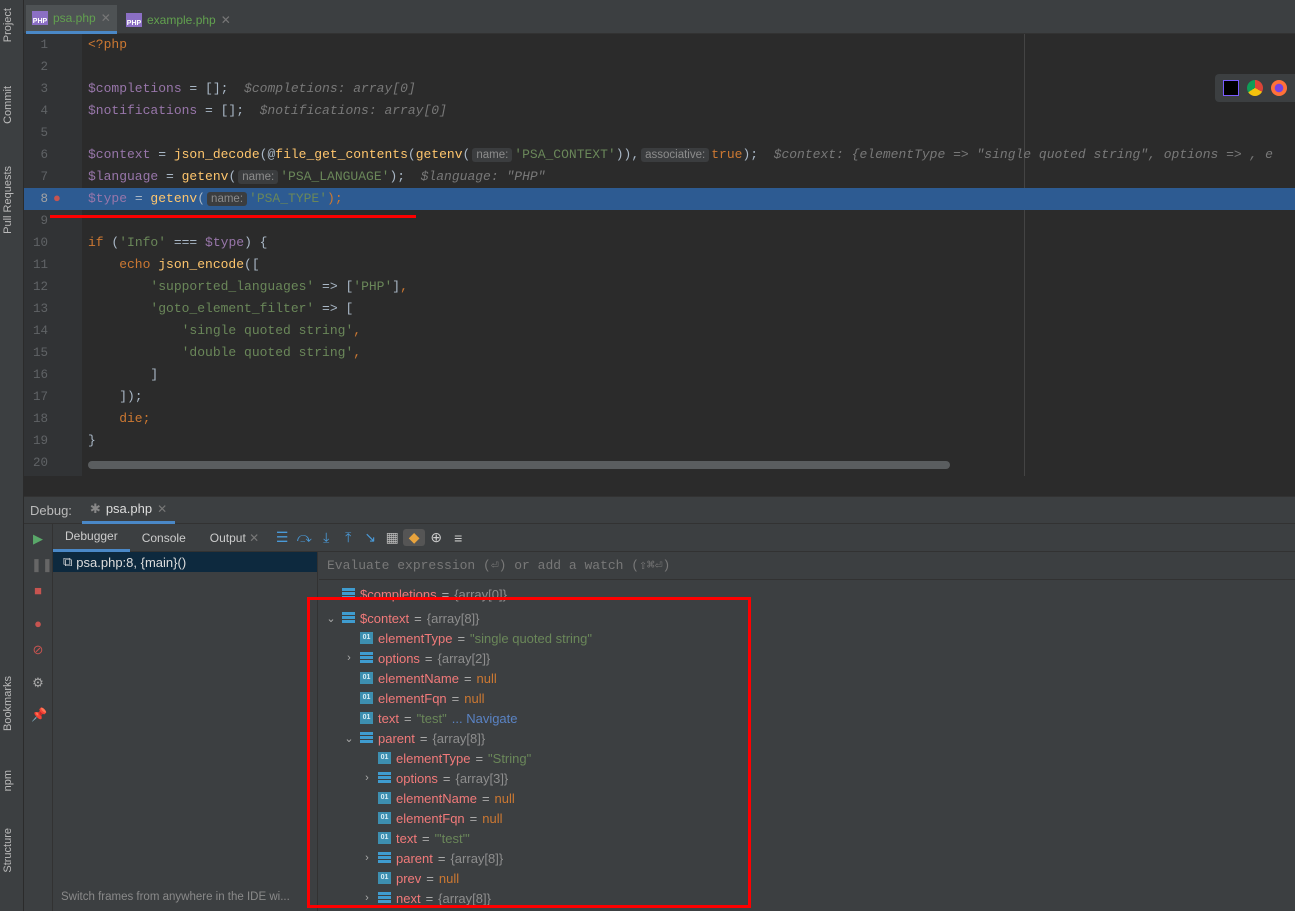 This screenshot has height=911, width=1295. What do you see at coordinates (675, 155) in the screenshot?
I see `parameter-hint: associative:` at bounding box center [675, 155].